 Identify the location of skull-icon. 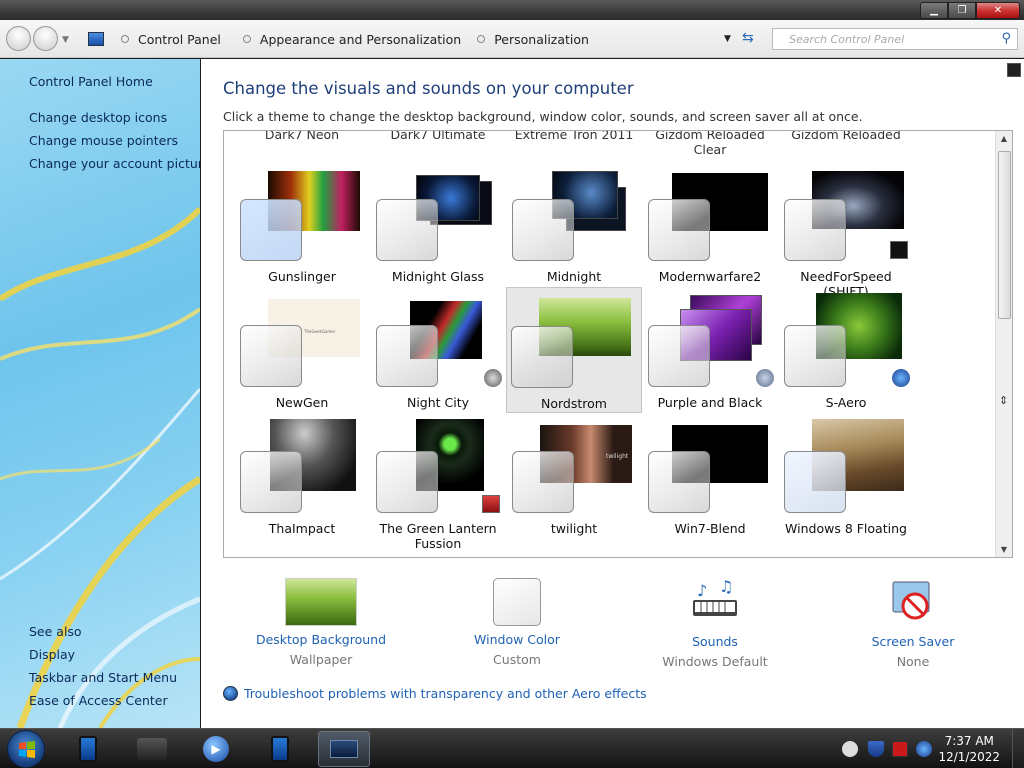
(493, 378).